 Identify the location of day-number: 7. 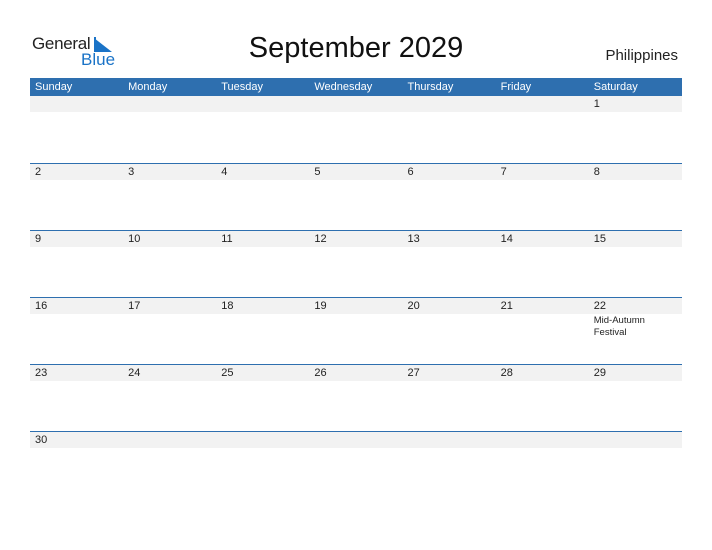
(503, 172).